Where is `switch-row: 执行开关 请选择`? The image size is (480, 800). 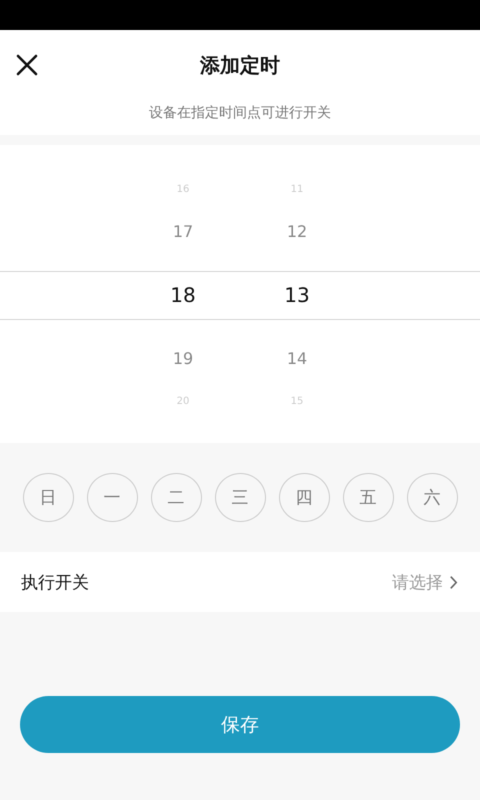
switch-row: 执行开关 请选择 is located at coordinates (240, 582).